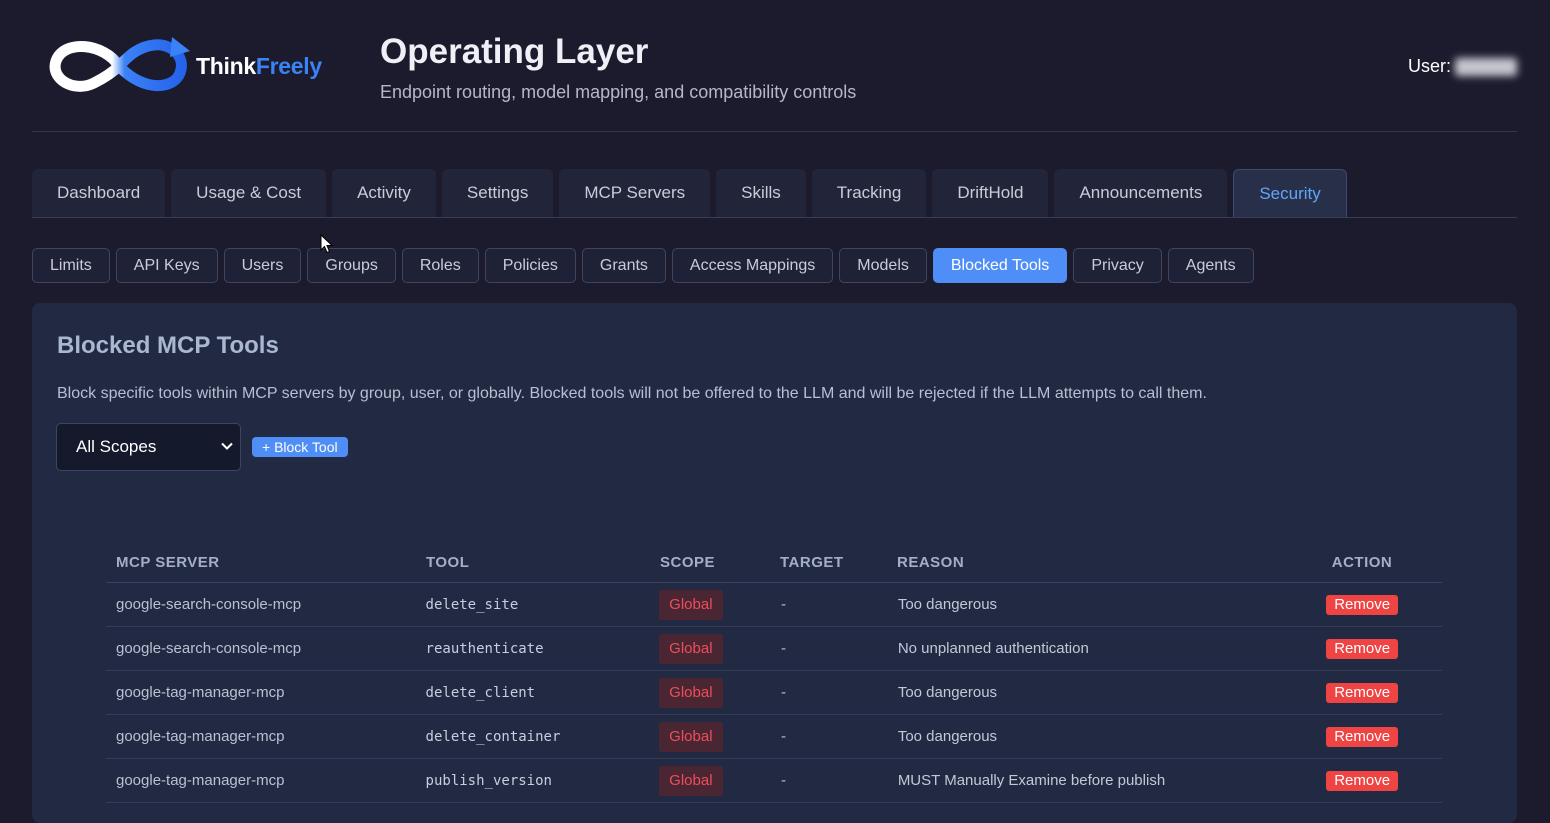 This screenshot has height=823, width=1550. I want to click on cell-reason: No unplanned authentication, so click(993, 648).